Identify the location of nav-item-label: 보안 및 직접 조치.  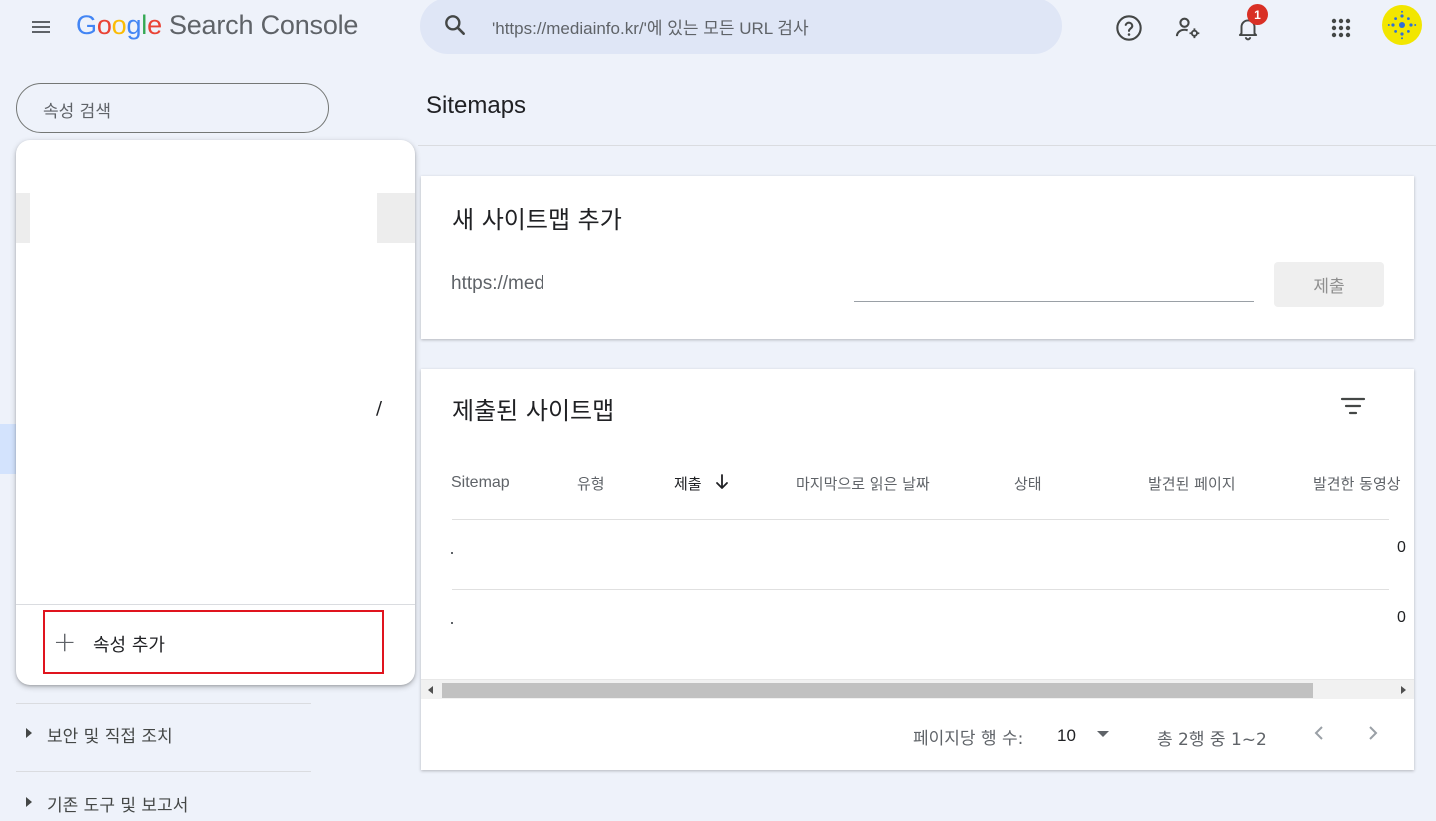
(110, 737).